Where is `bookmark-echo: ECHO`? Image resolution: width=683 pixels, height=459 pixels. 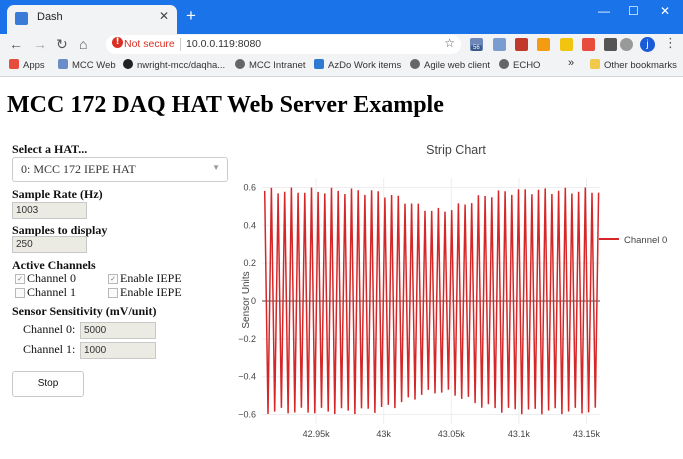 bookmark-echo: ECHO is located at coordinates (519, 65).